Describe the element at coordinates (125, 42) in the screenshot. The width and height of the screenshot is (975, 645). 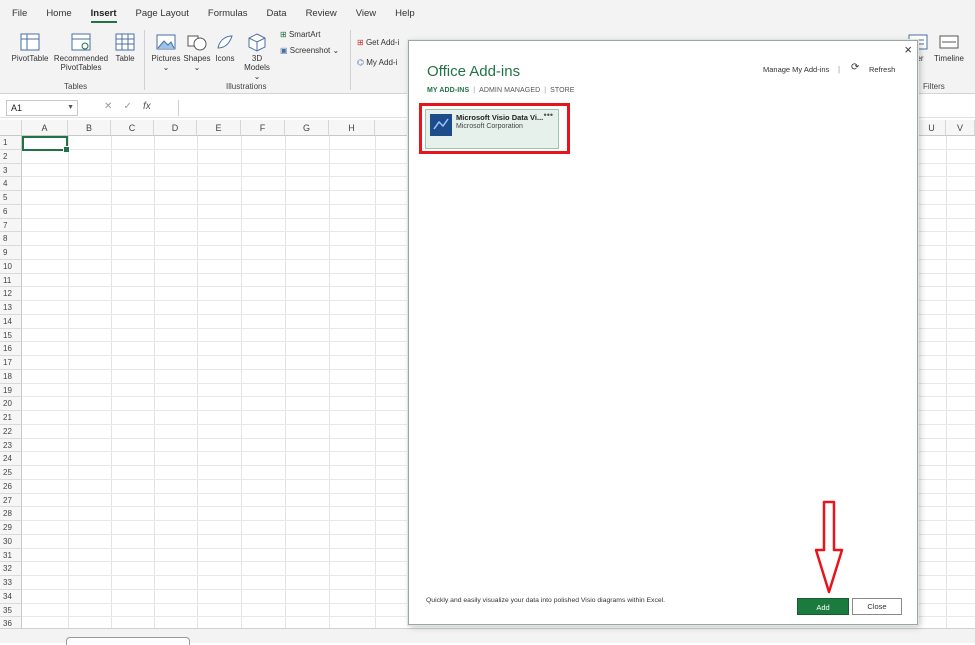
I see `table-icon` at that location.